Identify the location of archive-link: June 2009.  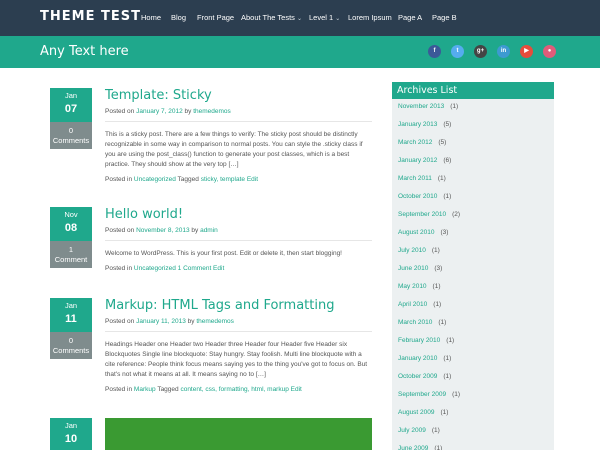
(413, 447).